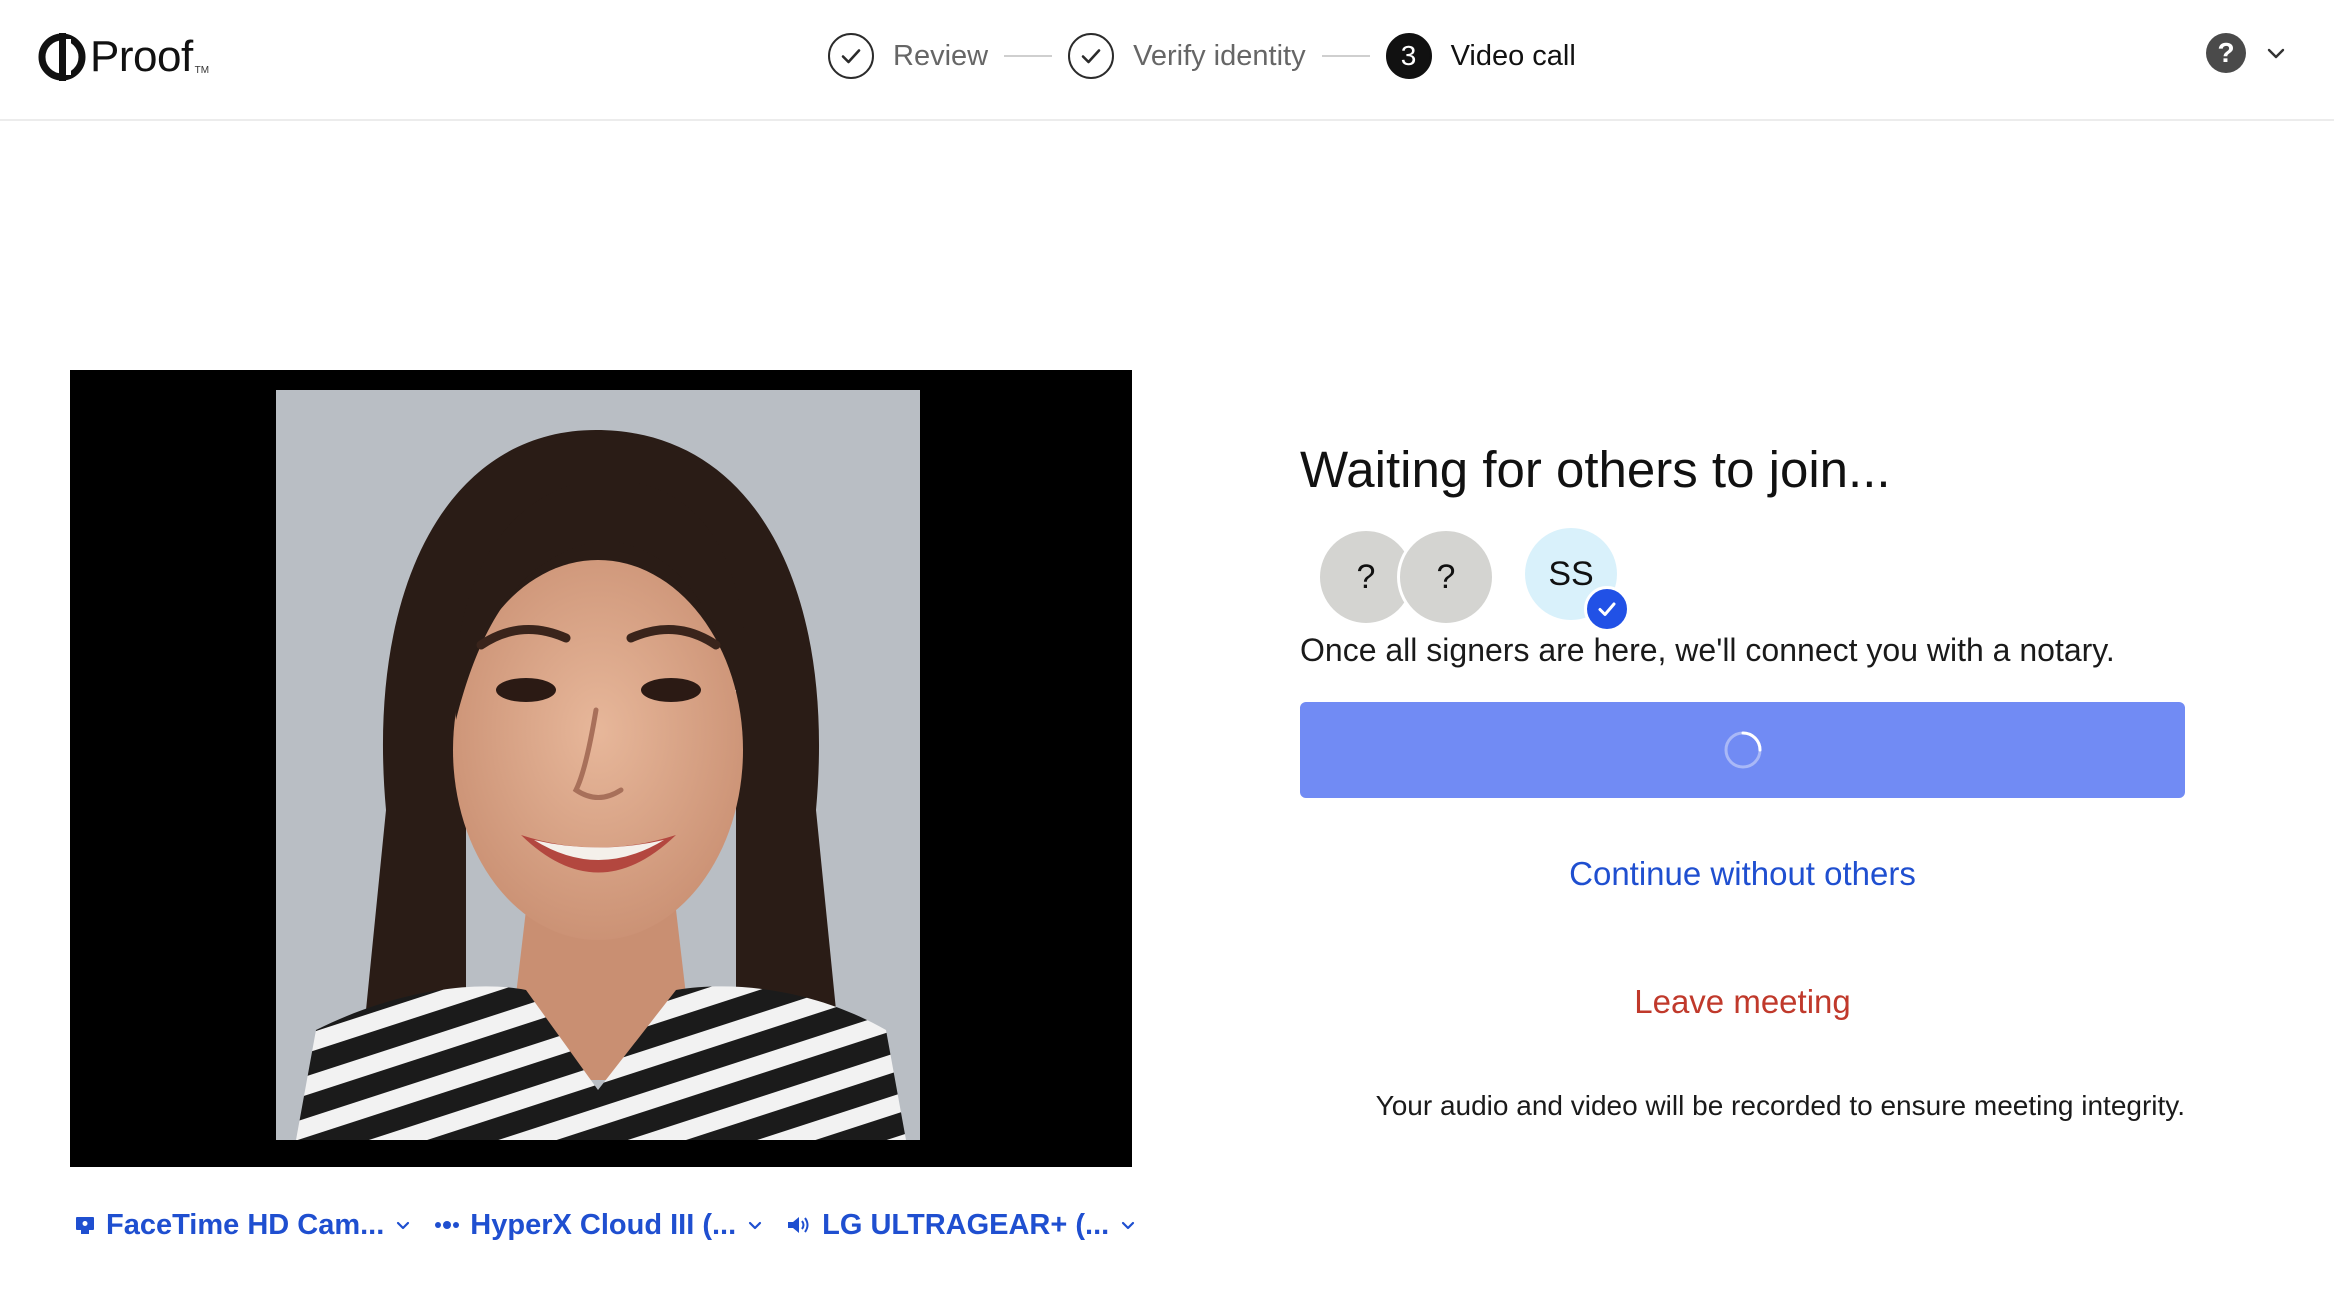  What do you see at coordinates (1607, 609) in the screenshot?
I see `checkmark-badge-icon` at bounding box center [1607, 609].